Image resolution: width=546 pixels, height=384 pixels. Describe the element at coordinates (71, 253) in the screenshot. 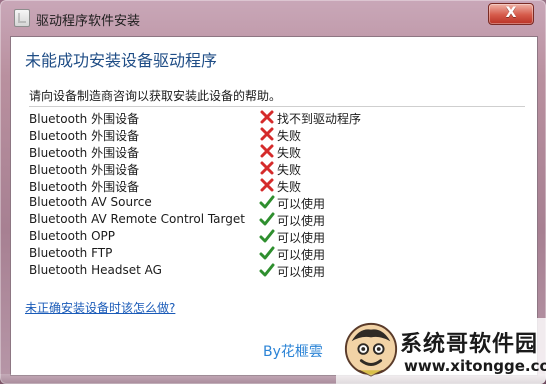

I see `device-name: Bluetooth FTP` at that location.